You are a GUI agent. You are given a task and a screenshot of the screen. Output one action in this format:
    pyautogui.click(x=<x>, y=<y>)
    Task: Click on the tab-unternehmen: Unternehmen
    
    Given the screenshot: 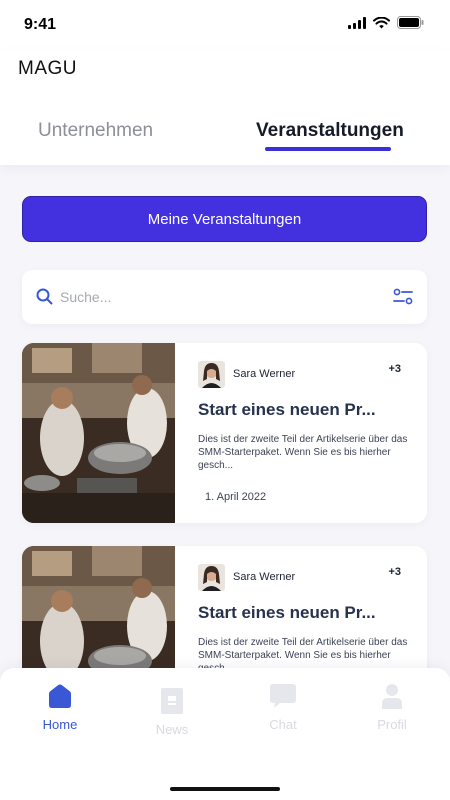 What is the action you would take?
    pyautogui.click(x=95, y=131)
    